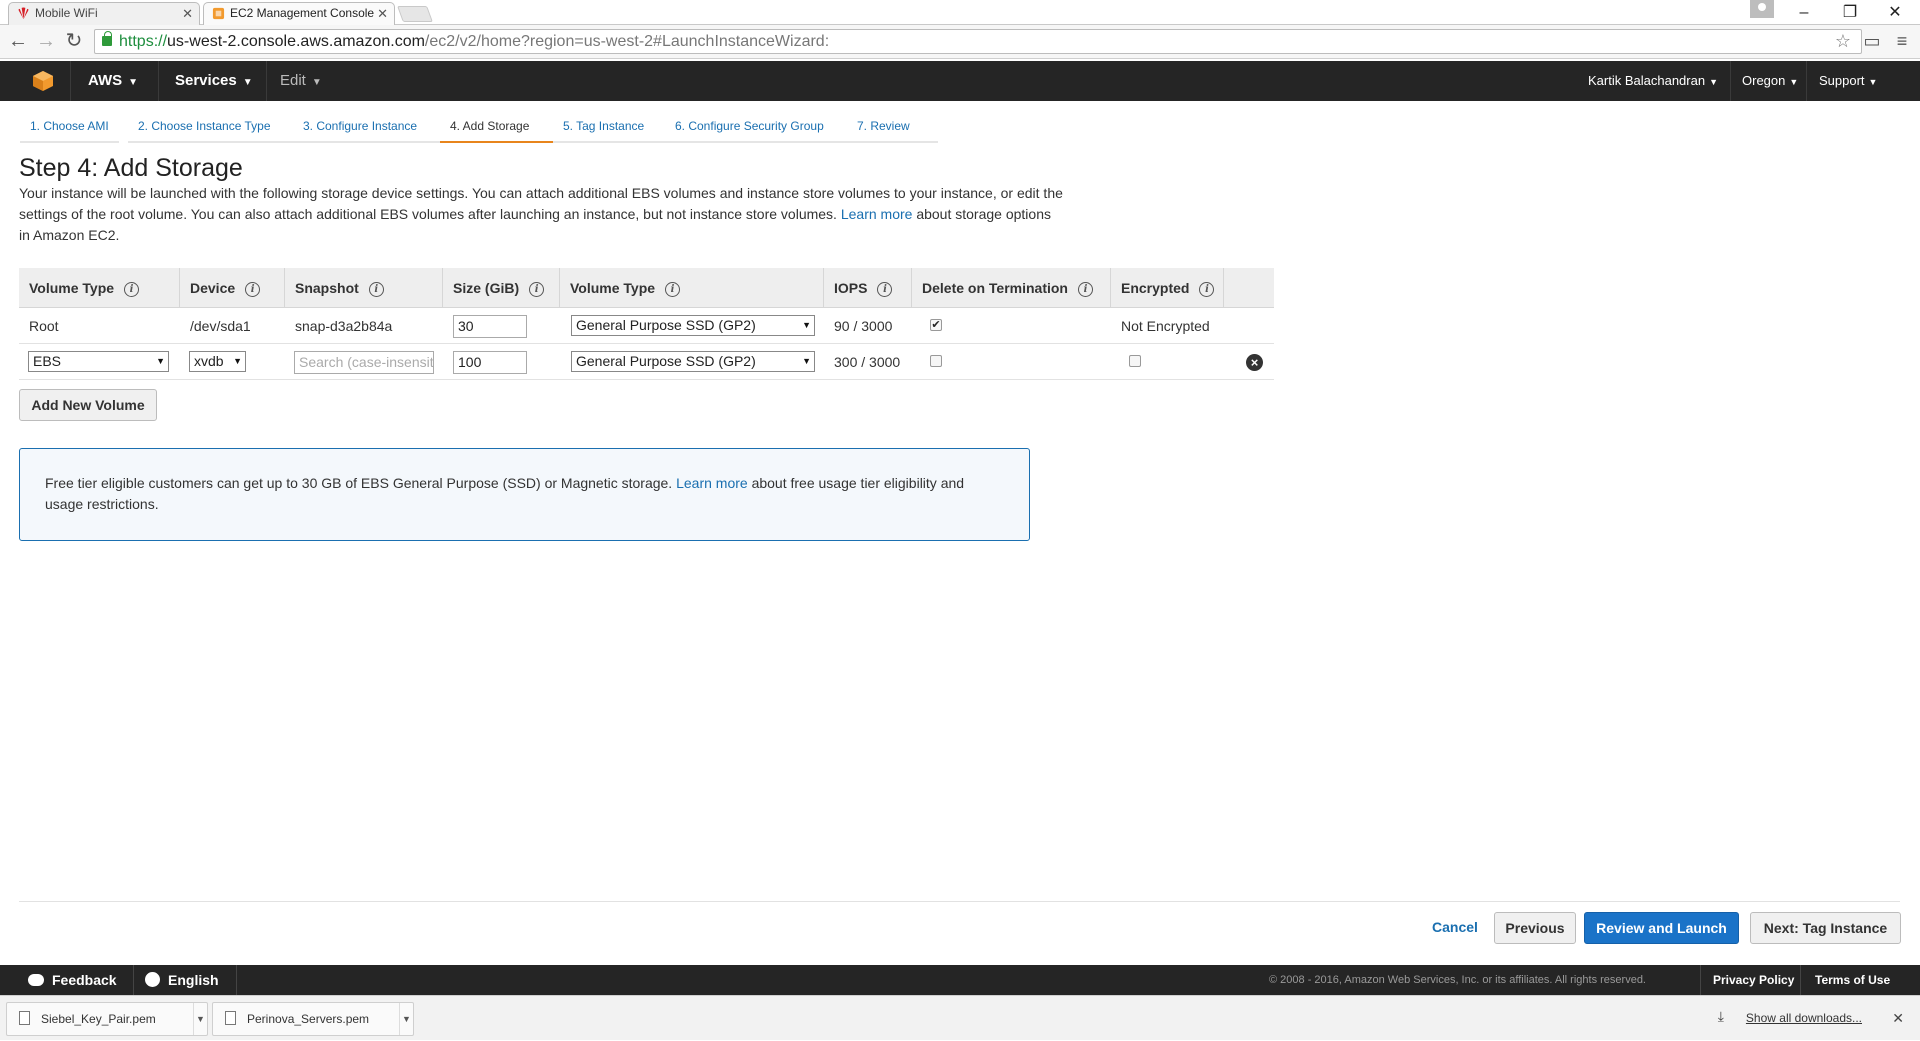 This screenshot has height=1041, width=1920. I want to click on step-tag-instance: 5. Tag Instance, so click(614, 128).